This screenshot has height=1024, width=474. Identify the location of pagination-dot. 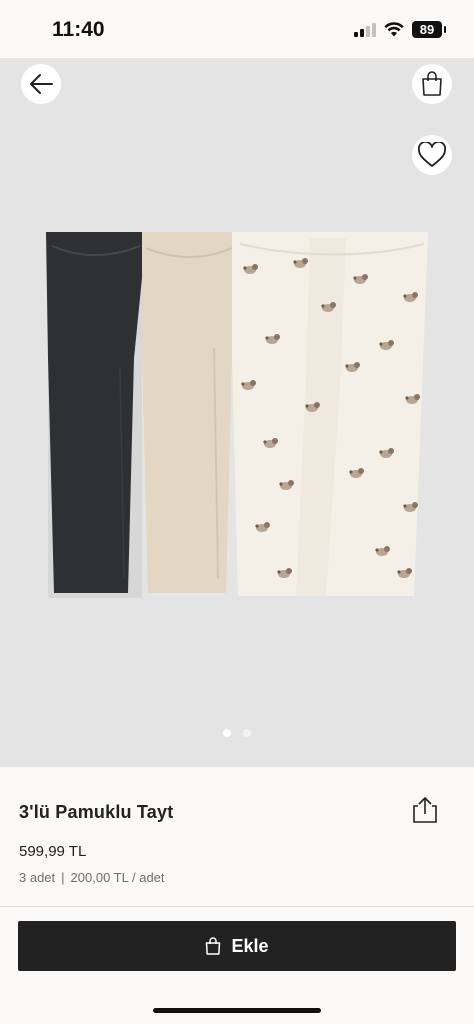
(247, 733).